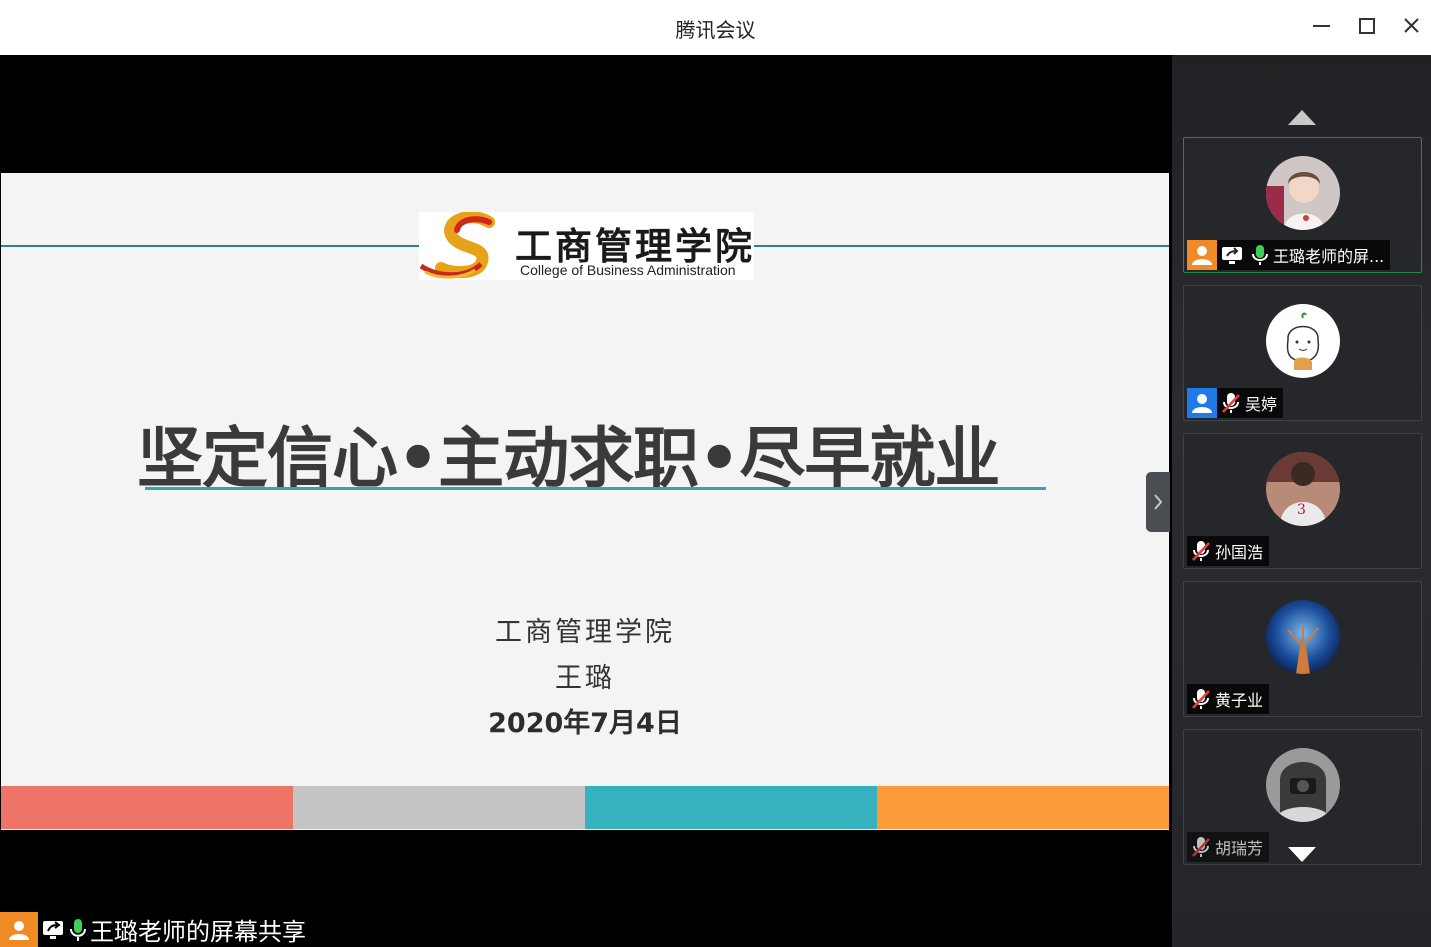 This screenshot has height=947, width=1431. Describe the element at coordinates (961, 246) in the screenshot. I see `header-rule-right` at that location.